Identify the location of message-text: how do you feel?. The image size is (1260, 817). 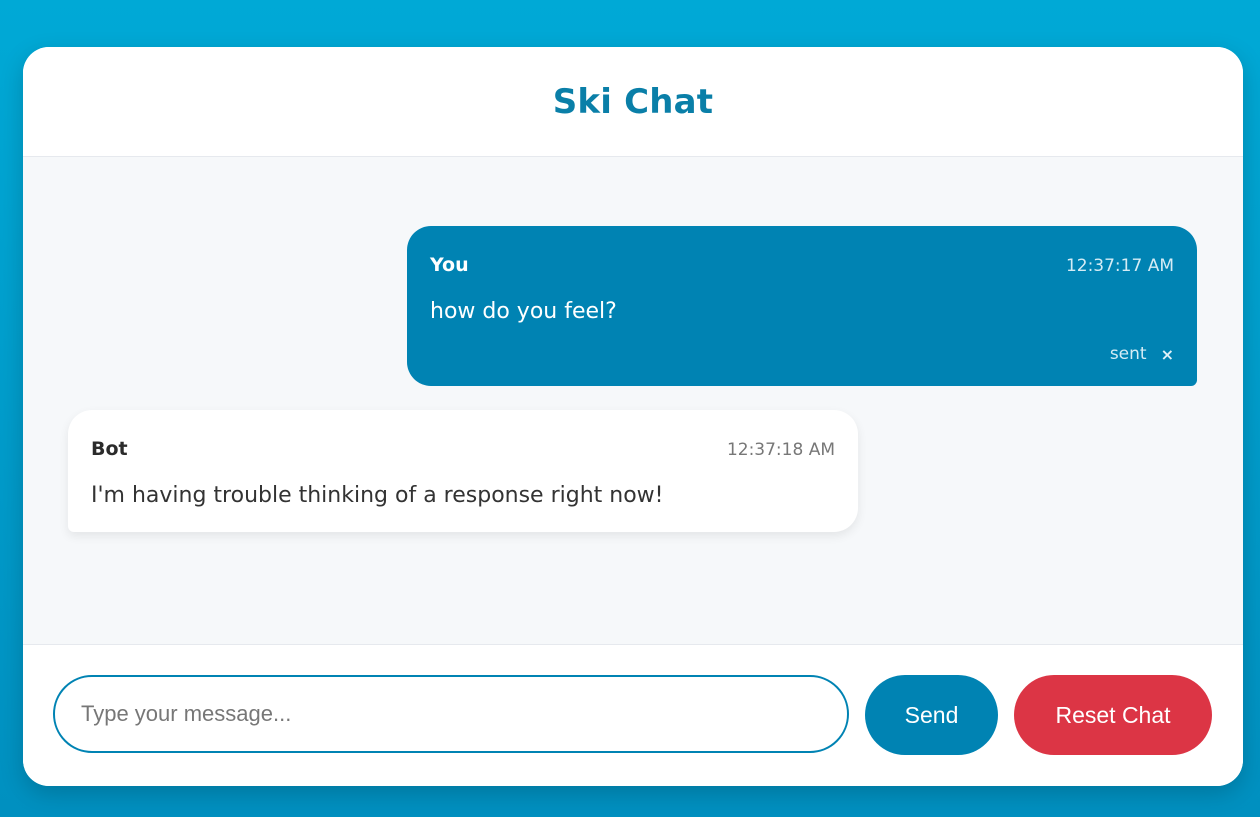
(523, 311).